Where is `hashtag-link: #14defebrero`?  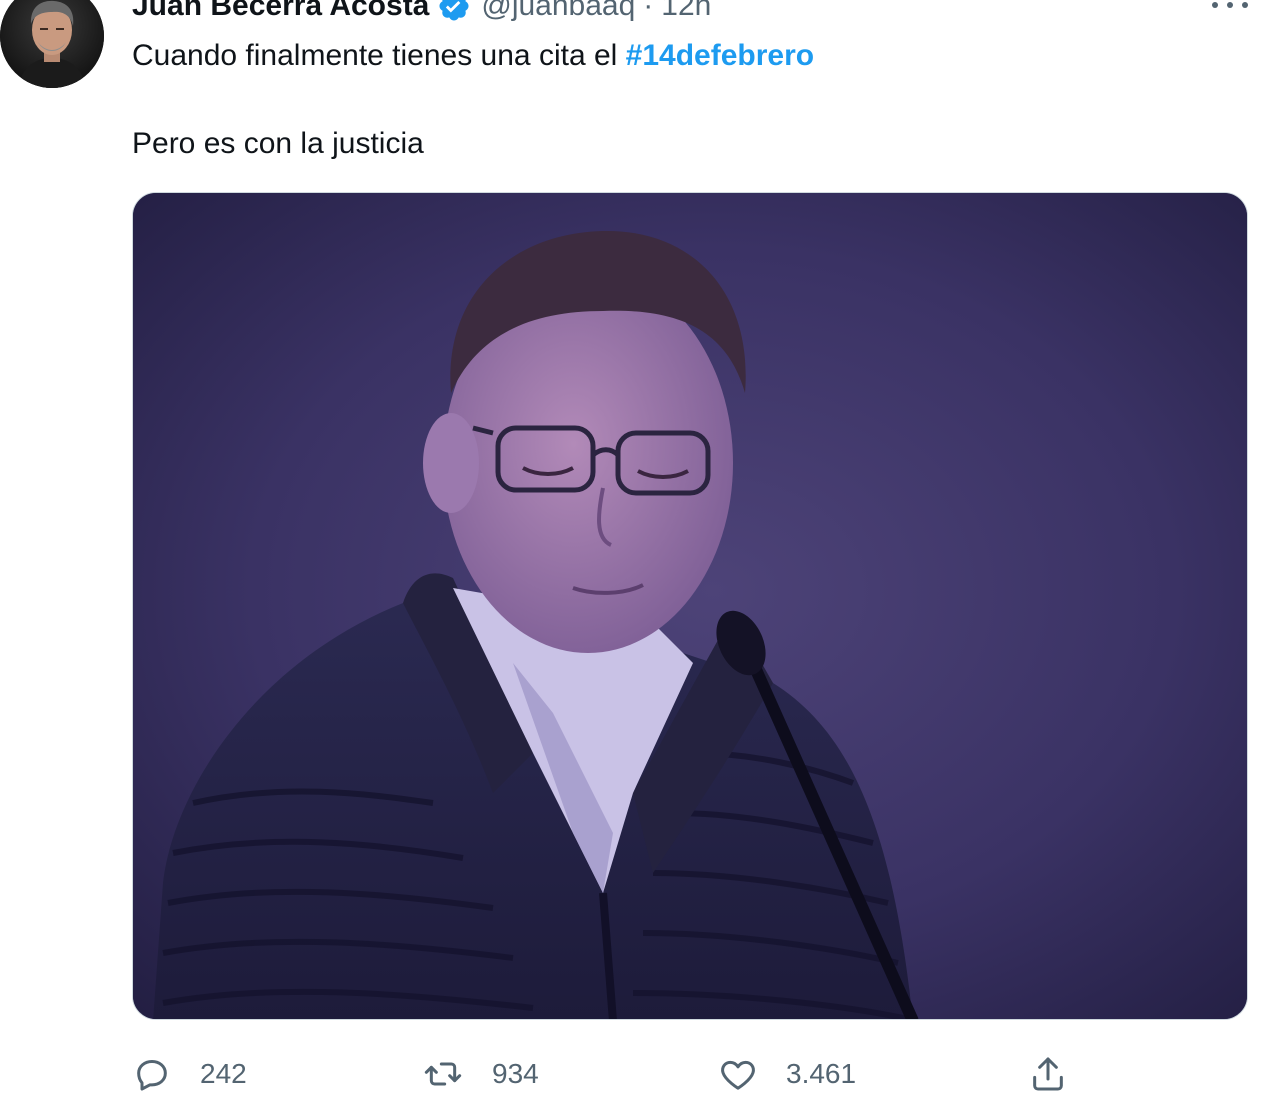
hashtag-link: #14defebrero is located at coordinates (720, 55).